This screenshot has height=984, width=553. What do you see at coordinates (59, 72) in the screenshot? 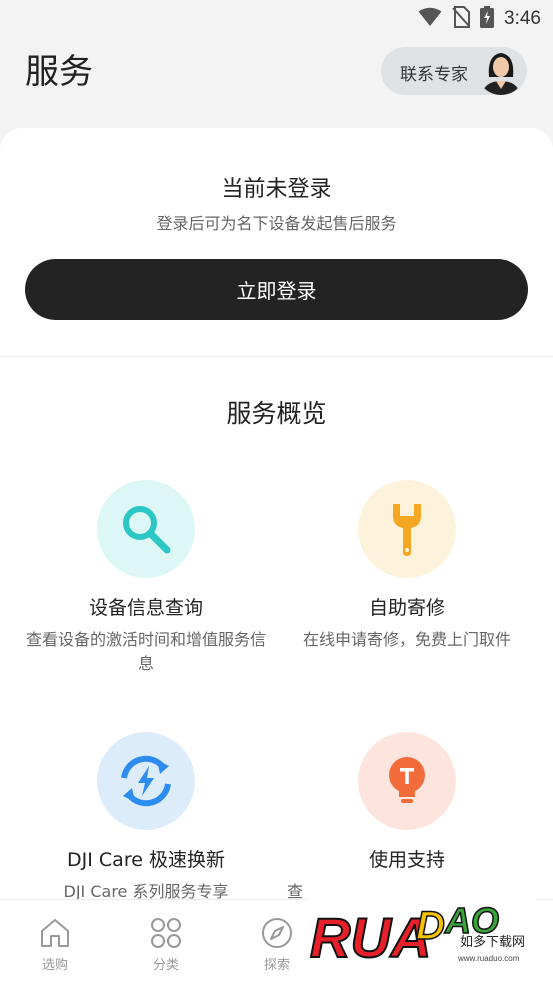
I see `page-title: 服务` at bounding box center [59, 72].